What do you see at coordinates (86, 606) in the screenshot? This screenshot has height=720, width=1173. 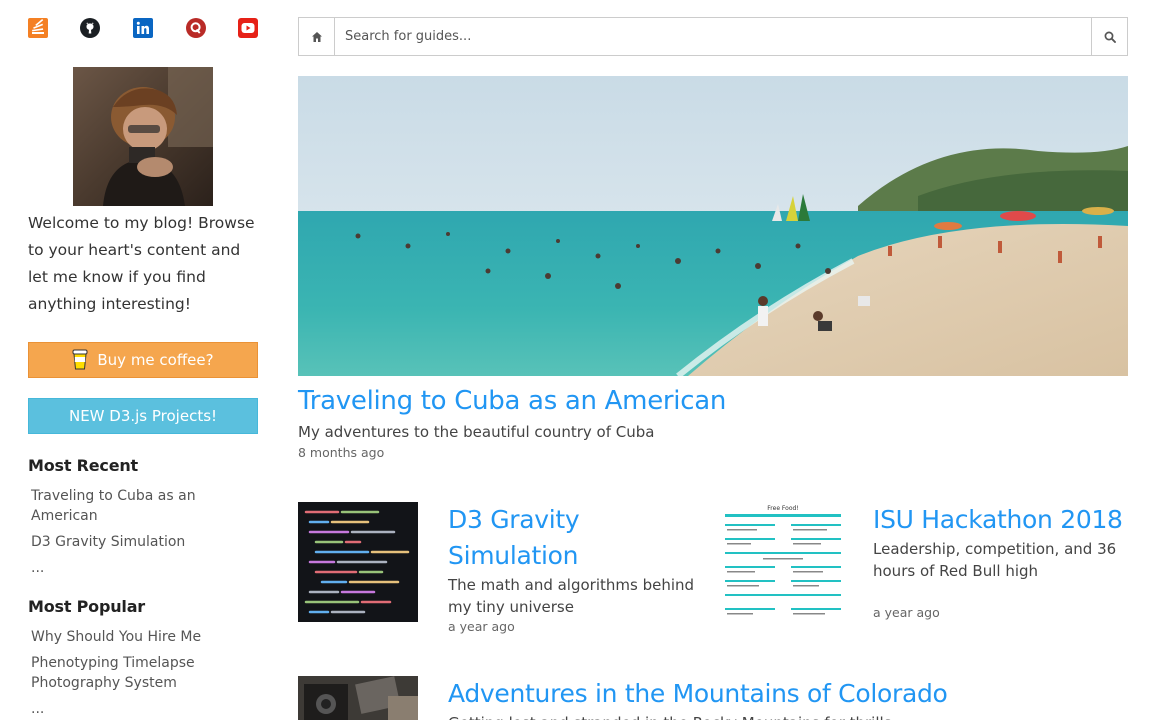 I see `most-popular-heading: Most Popular` at bounding box center [86, 606].